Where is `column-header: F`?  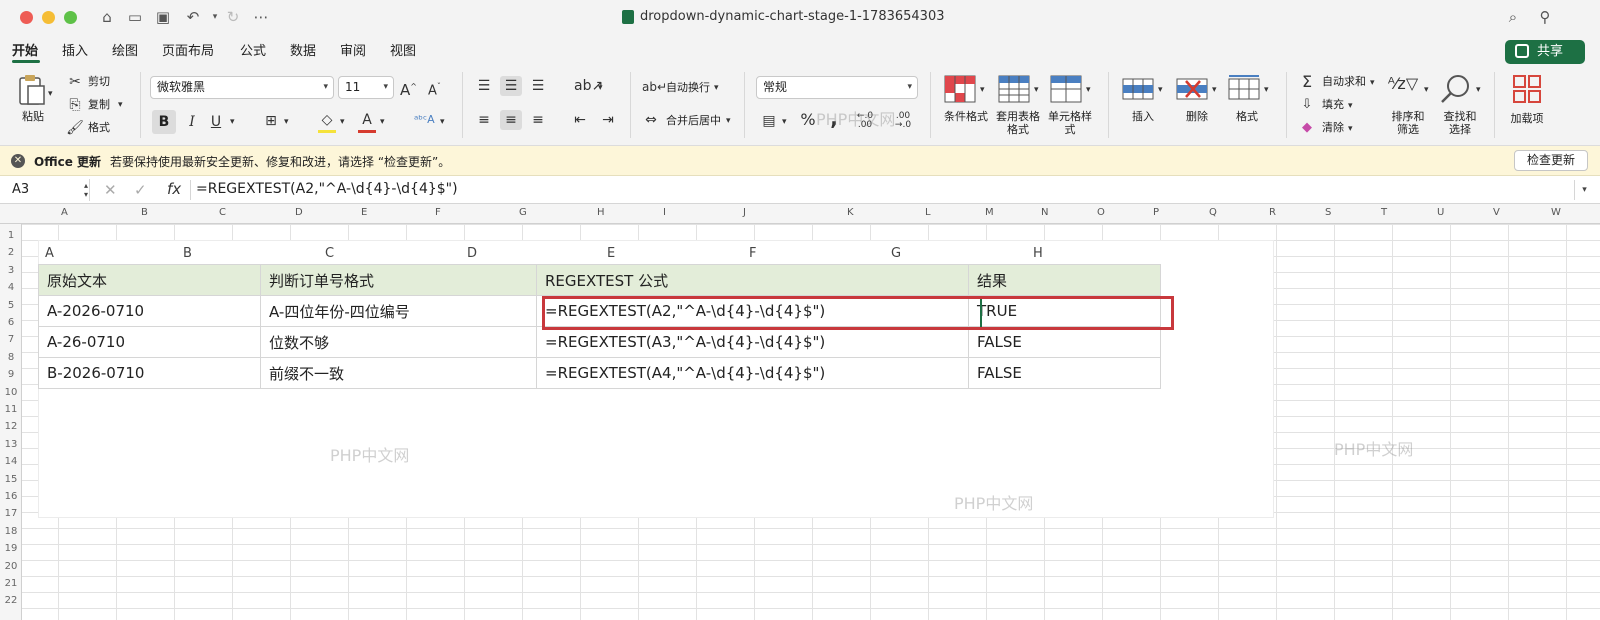
column-header: F is located at coordinates (438, 212).